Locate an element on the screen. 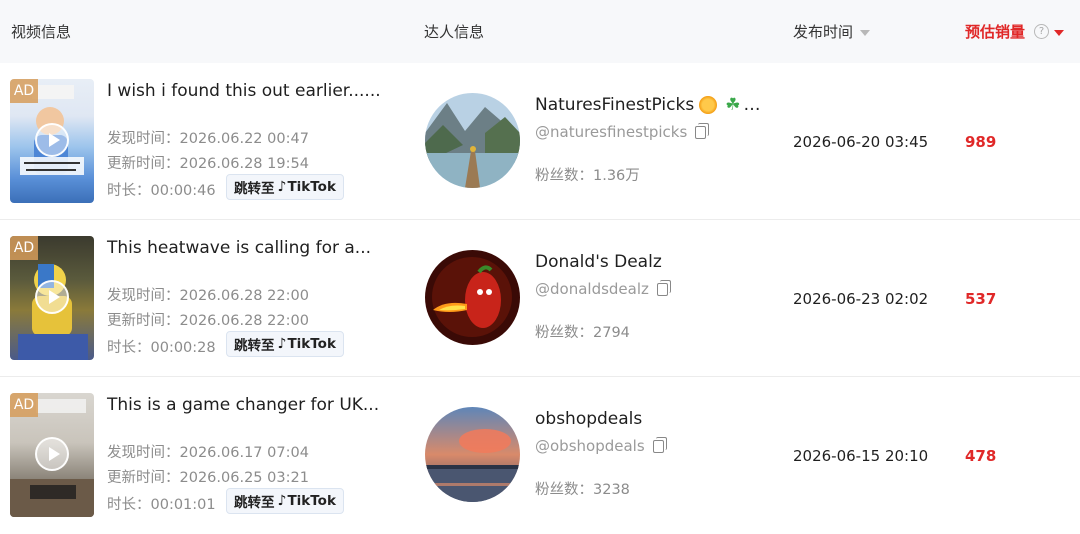  help-icon: ? is located at coordinates (1042, 31).